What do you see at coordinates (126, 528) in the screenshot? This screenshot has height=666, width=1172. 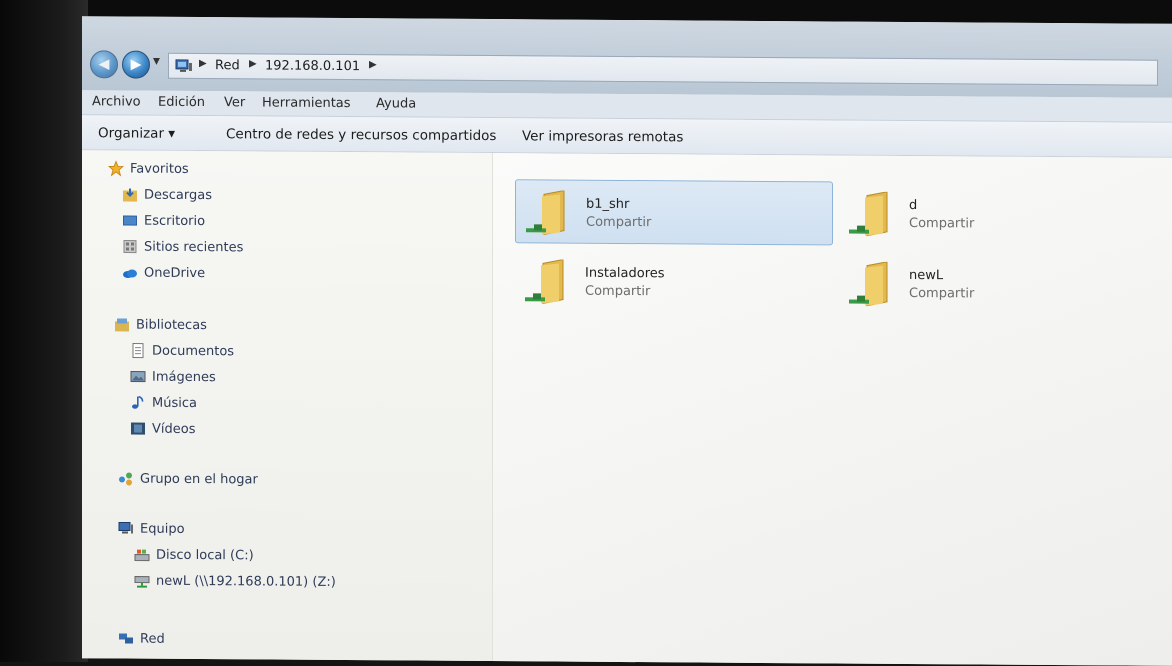 I see `computer-icon` at bounding box center [126, 528].